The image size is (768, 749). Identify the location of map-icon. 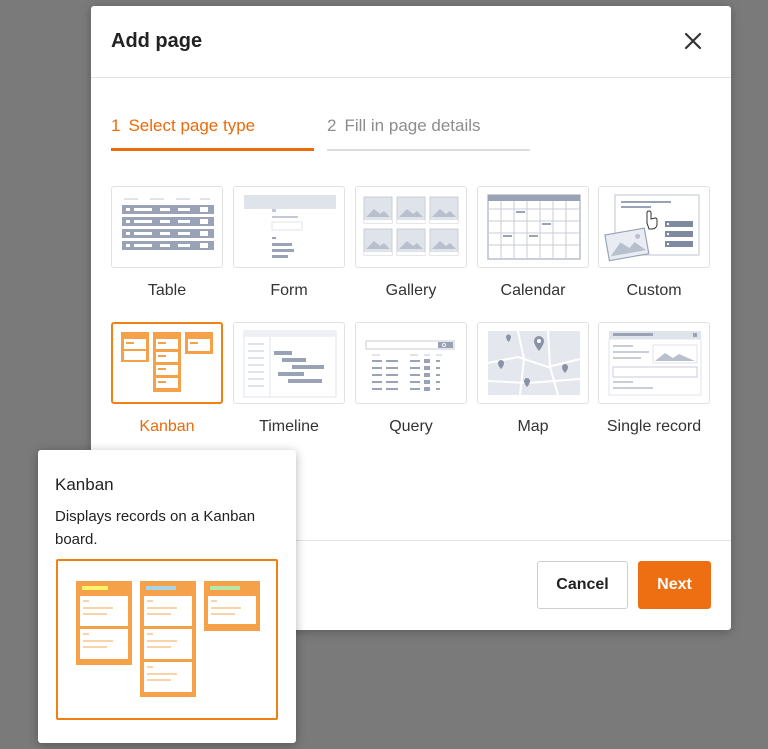
(534, 363).